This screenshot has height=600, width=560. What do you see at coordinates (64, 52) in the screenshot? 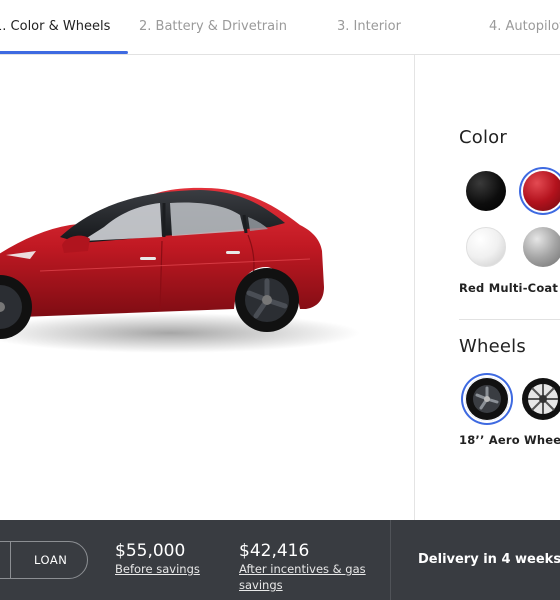
I see `active-tab-indicator` at bounding box center [64, 52].